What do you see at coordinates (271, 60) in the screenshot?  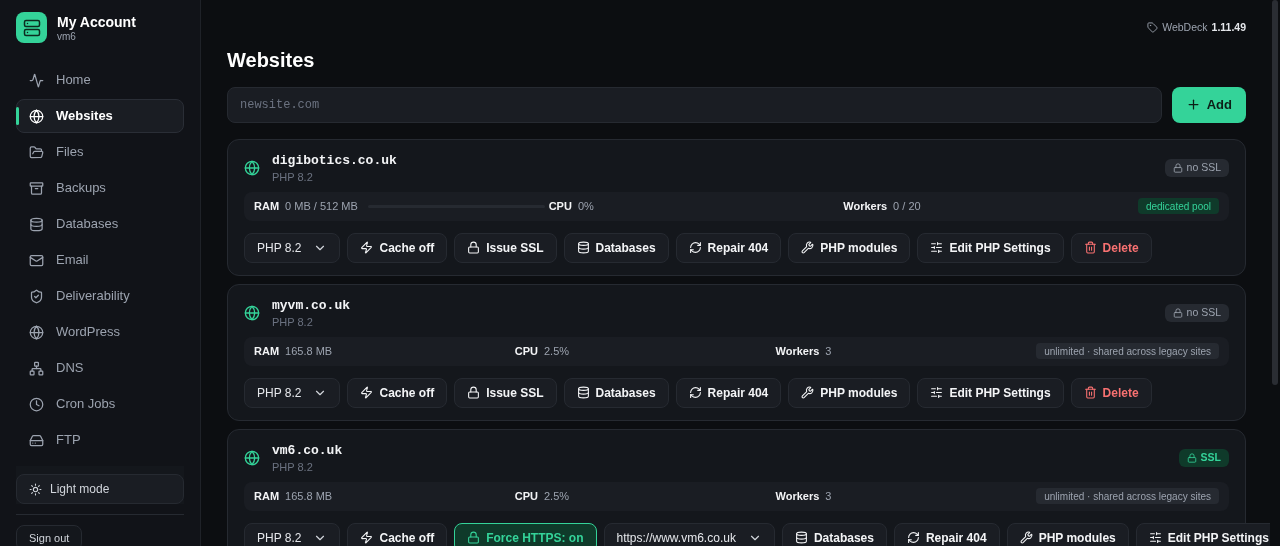 I see `page-title: Websites` at bounding box center [271, 60].